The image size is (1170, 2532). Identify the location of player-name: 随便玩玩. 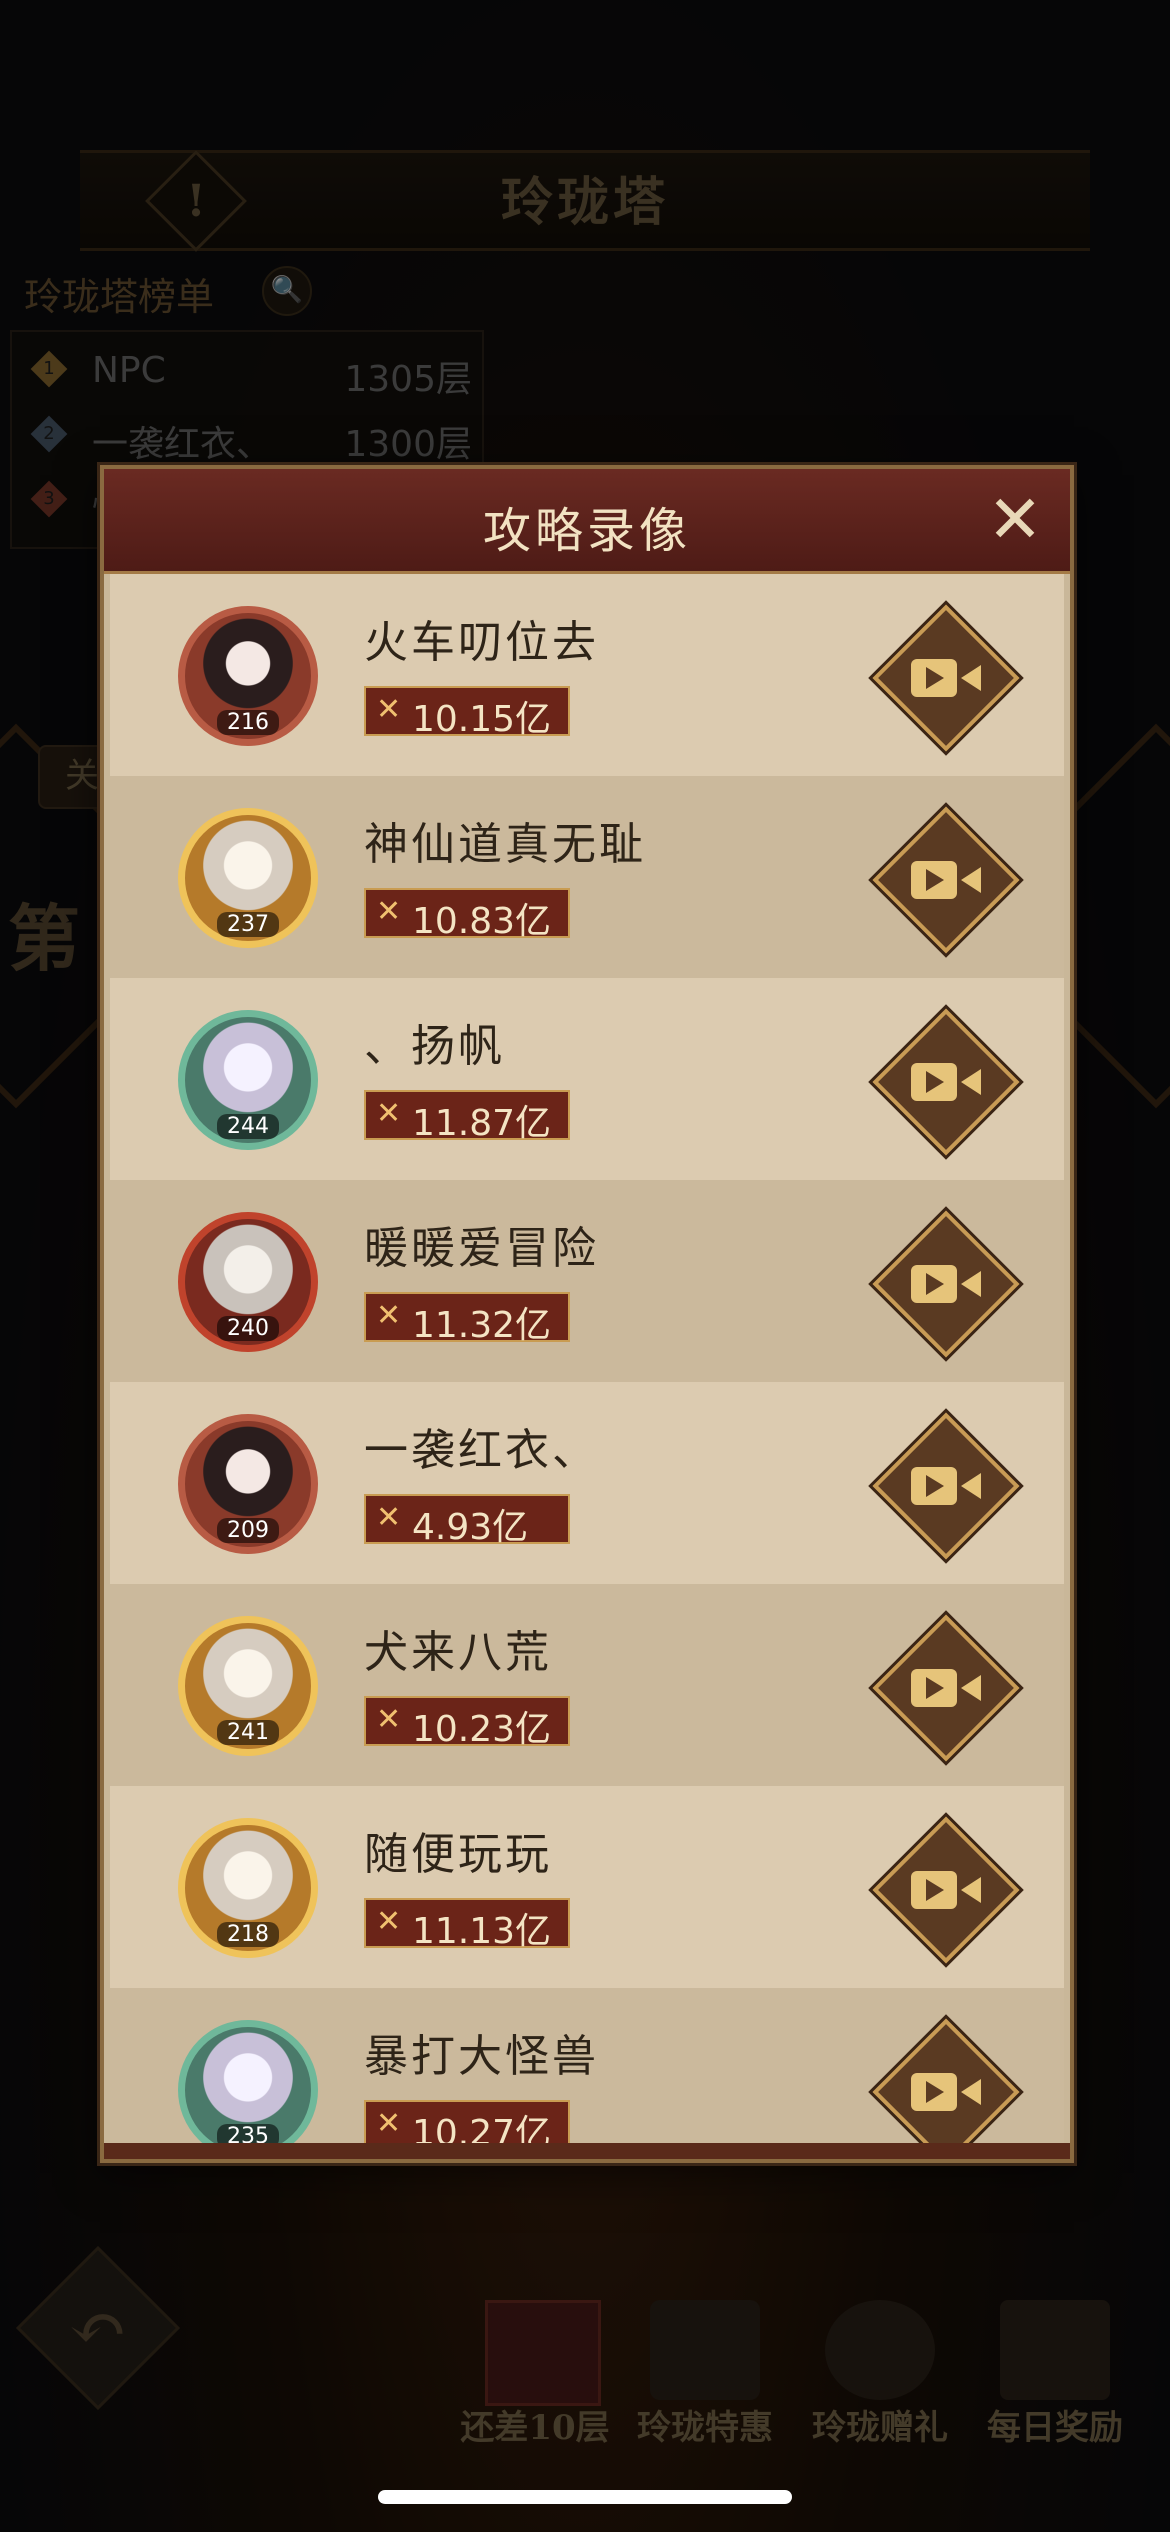
(458, 1854).